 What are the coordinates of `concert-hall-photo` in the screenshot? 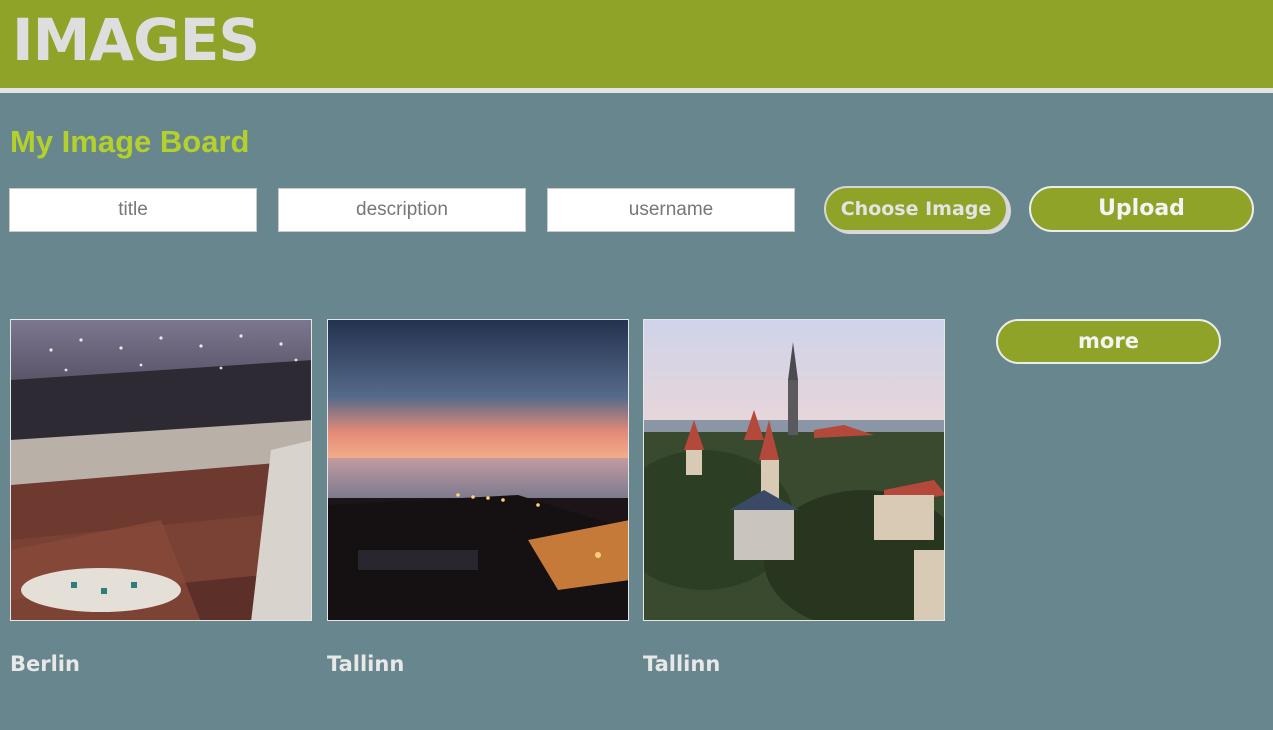 It's located at (161, 470).